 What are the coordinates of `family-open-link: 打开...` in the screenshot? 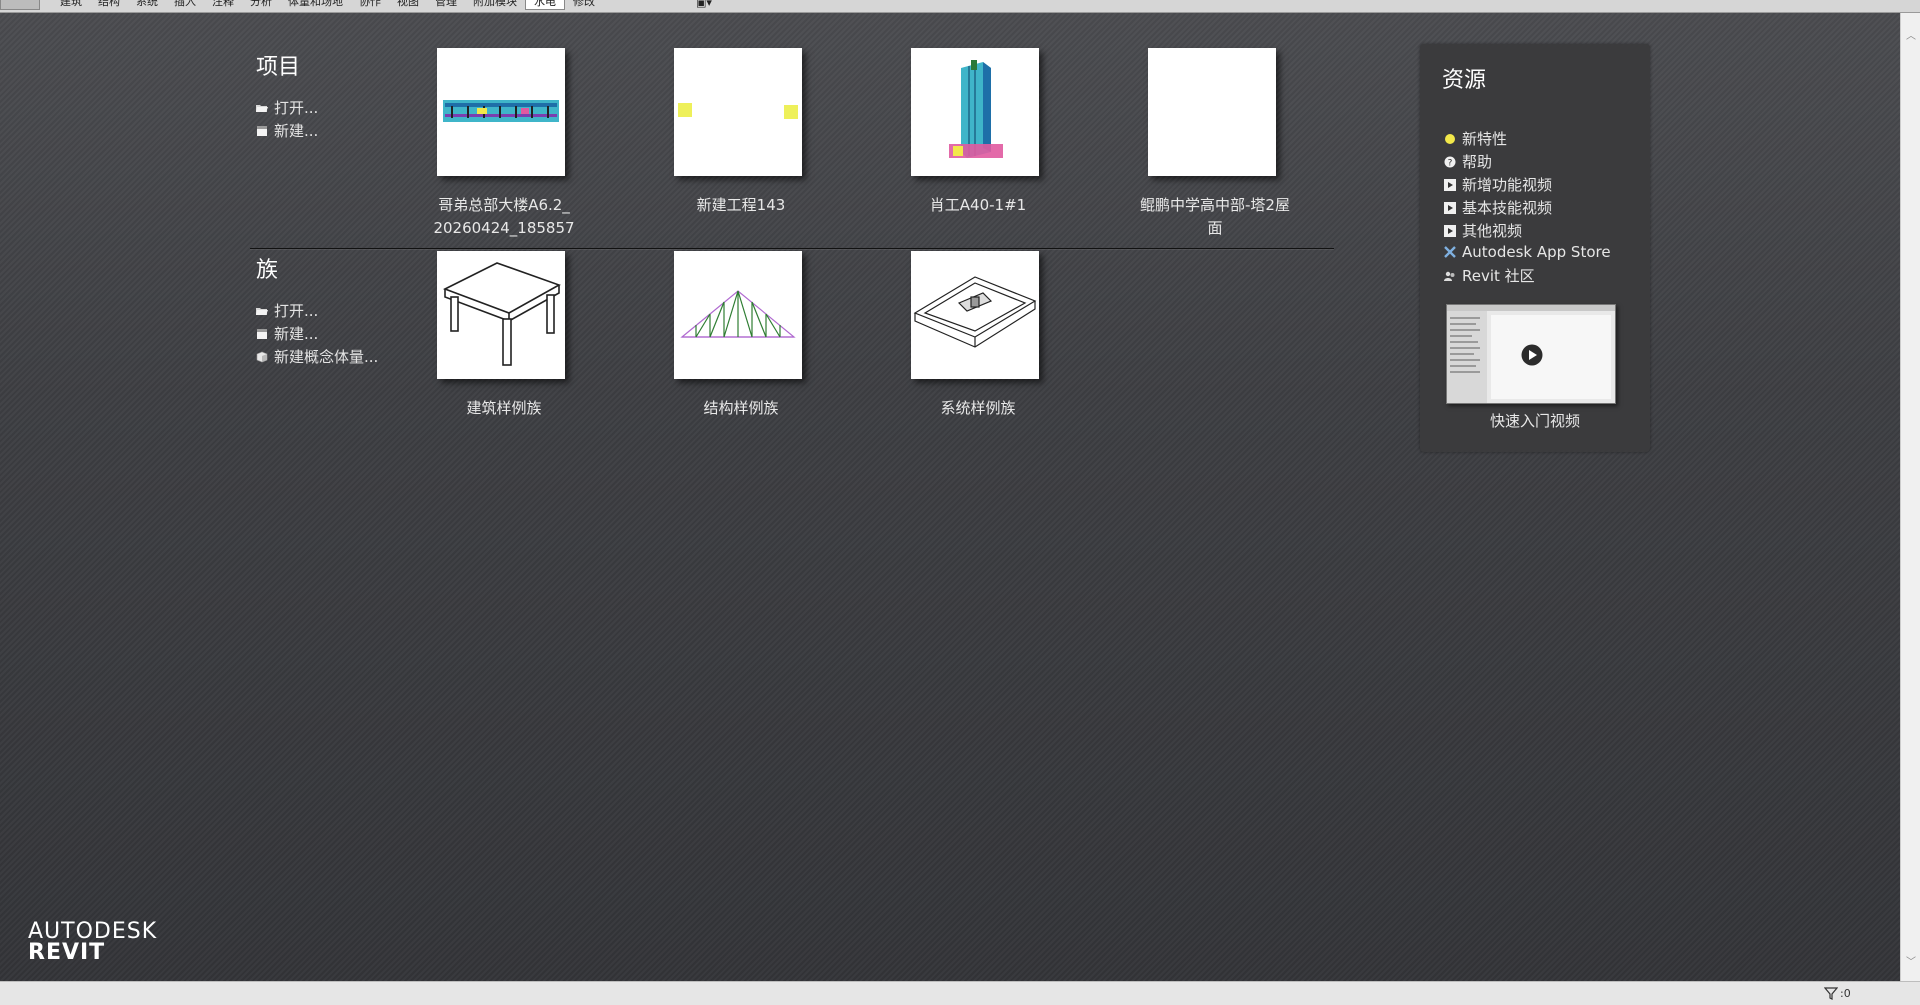 It's located at (287, 310).